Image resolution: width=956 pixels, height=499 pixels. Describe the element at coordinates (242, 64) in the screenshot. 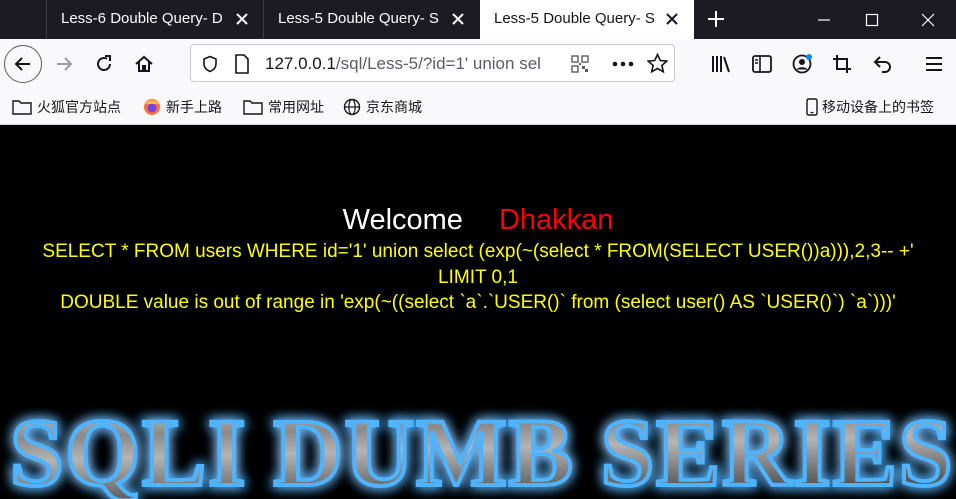

I see `page-icon` at that location.